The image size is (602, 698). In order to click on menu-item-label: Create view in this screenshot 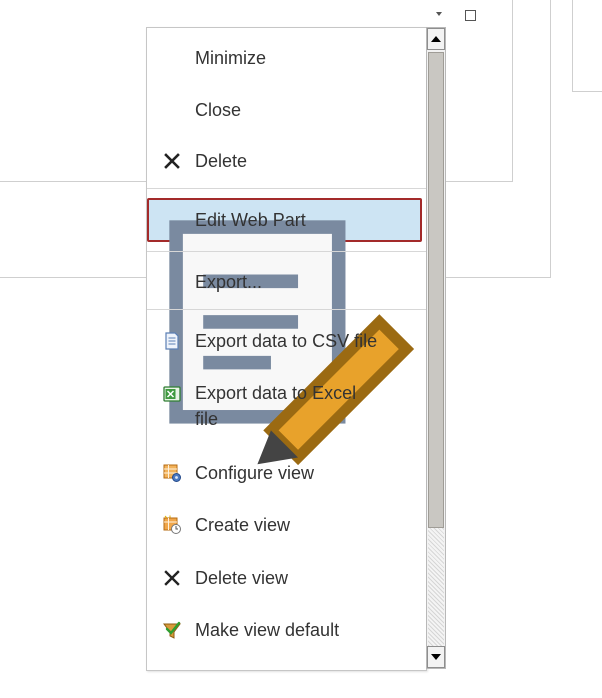, I will do `click(243, 525)`.